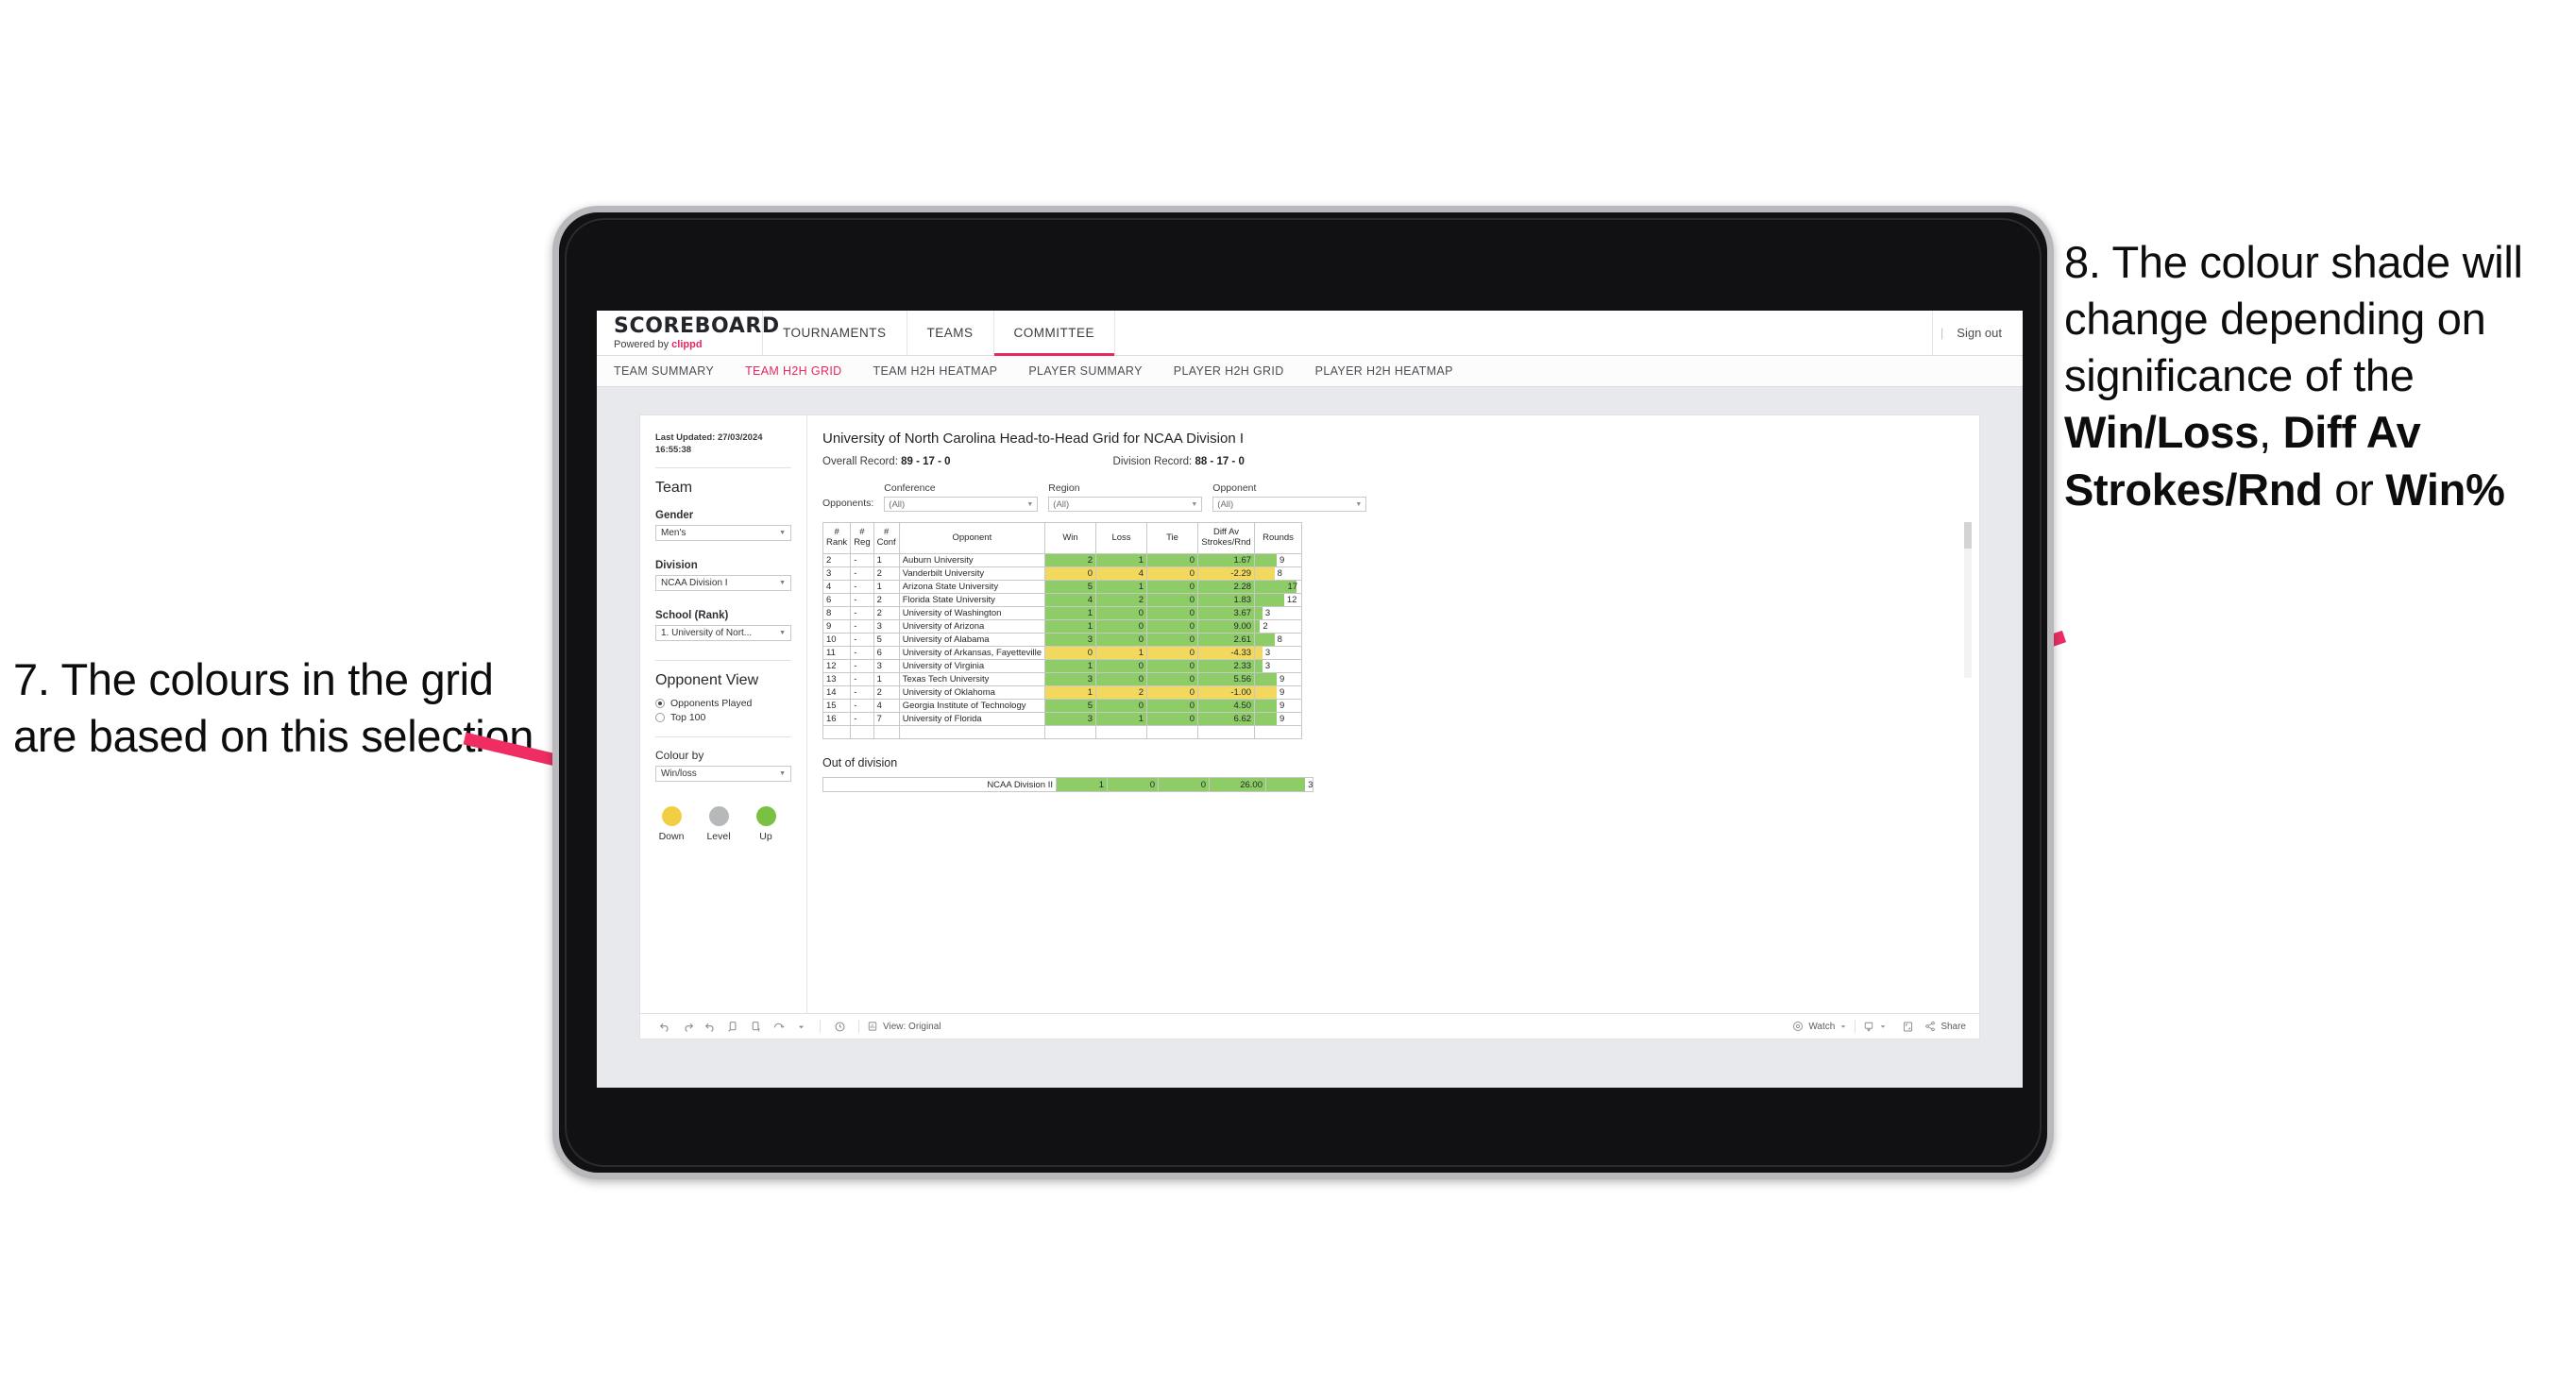 This screenshot has height=1386, width=2576. I want to click on table-row: 2-1 Auburn University 2 1 0 1.67 9, so click(1062, 560).